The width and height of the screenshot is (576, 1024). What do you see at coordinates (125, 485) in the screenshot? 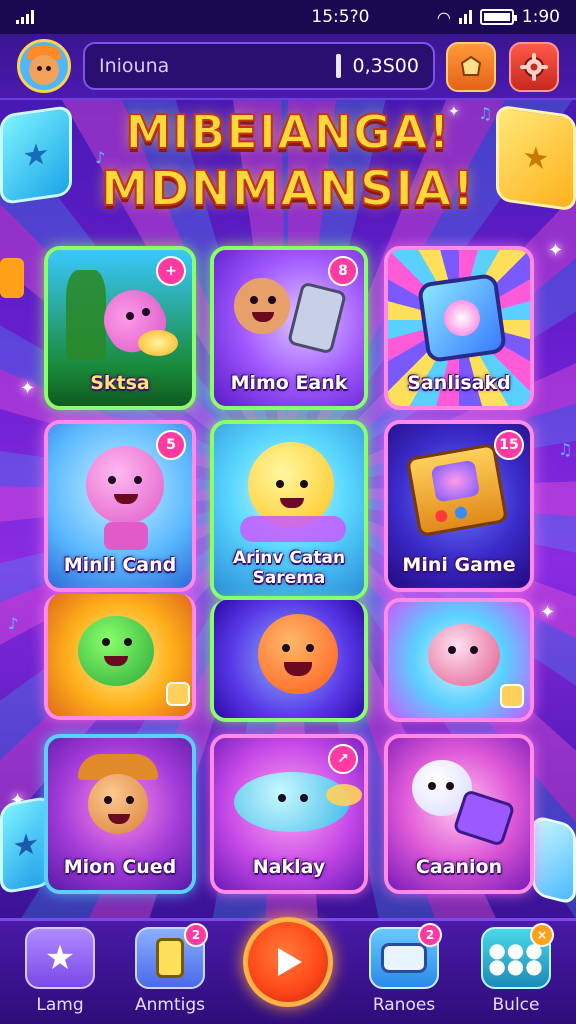
I see `pink-monster-icon` at bounding box center [125, 485].